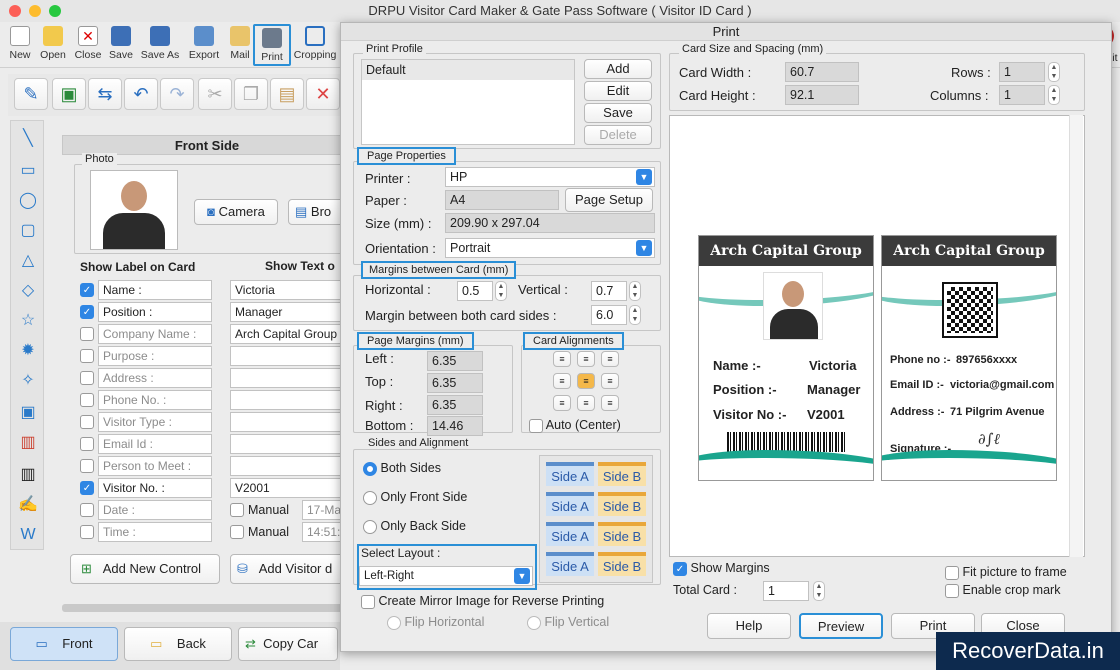  Describe the element at coordinates (1054, 72) in the screenshot. I see `rows-stepper: ▲ ▼` at that location.